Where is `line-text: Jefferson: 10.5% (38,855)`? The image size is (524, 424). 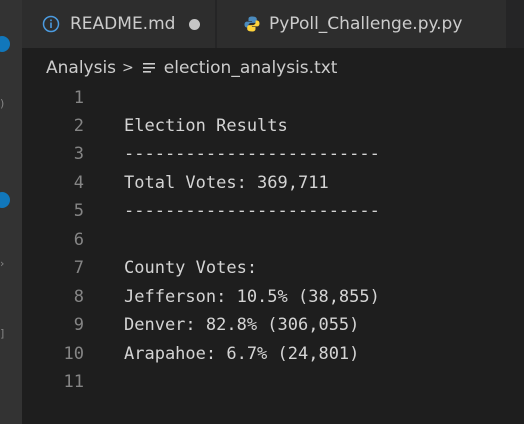 line-text: Jefferson: 10.5% (38,855) is located at coordinates (232, 297).